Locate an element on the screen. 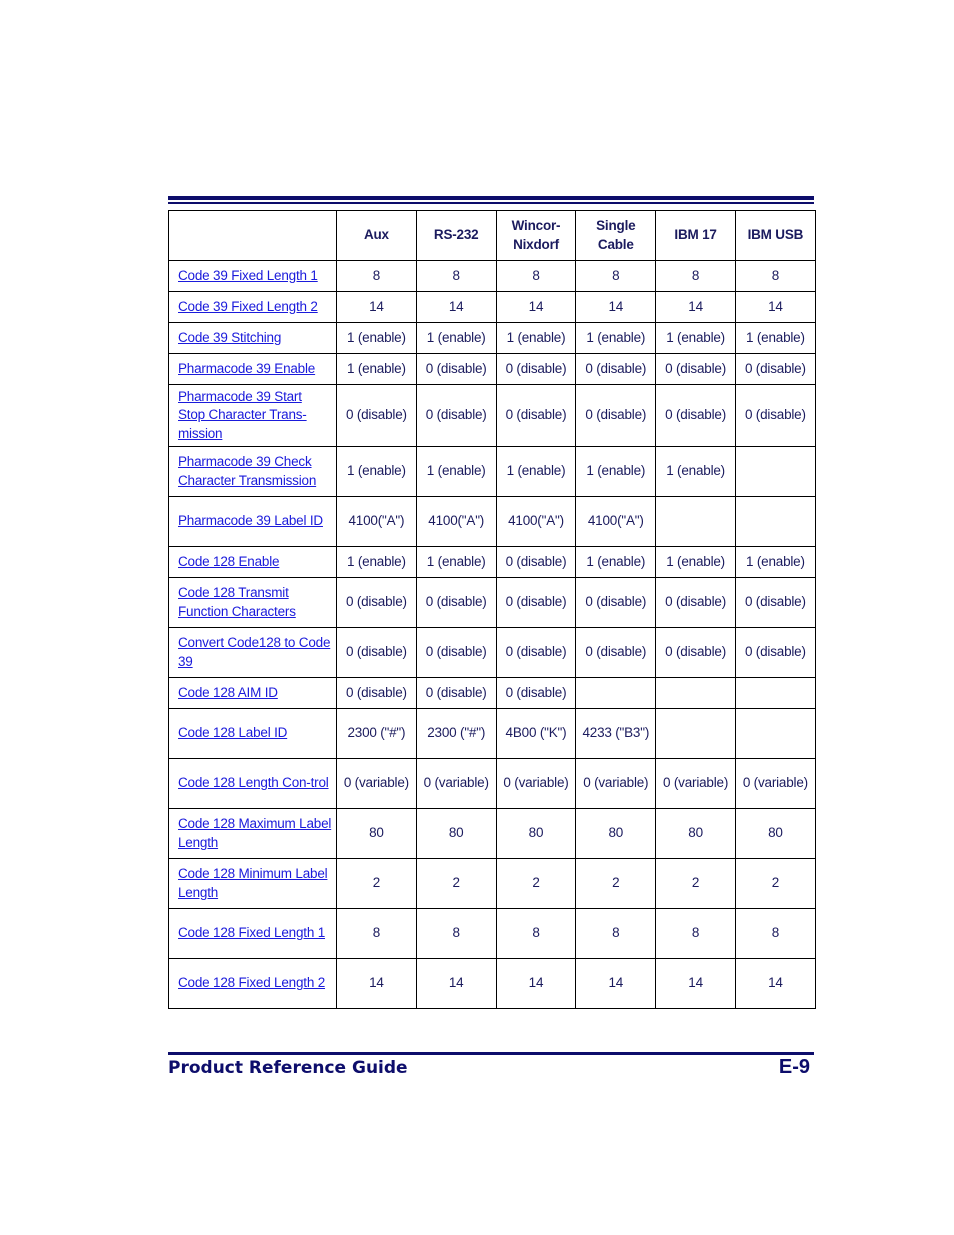 This screenshot has width=954, height=1235. parameter-cell: Code 128 Fixed Length 1 is located at coordinates (252, 933).